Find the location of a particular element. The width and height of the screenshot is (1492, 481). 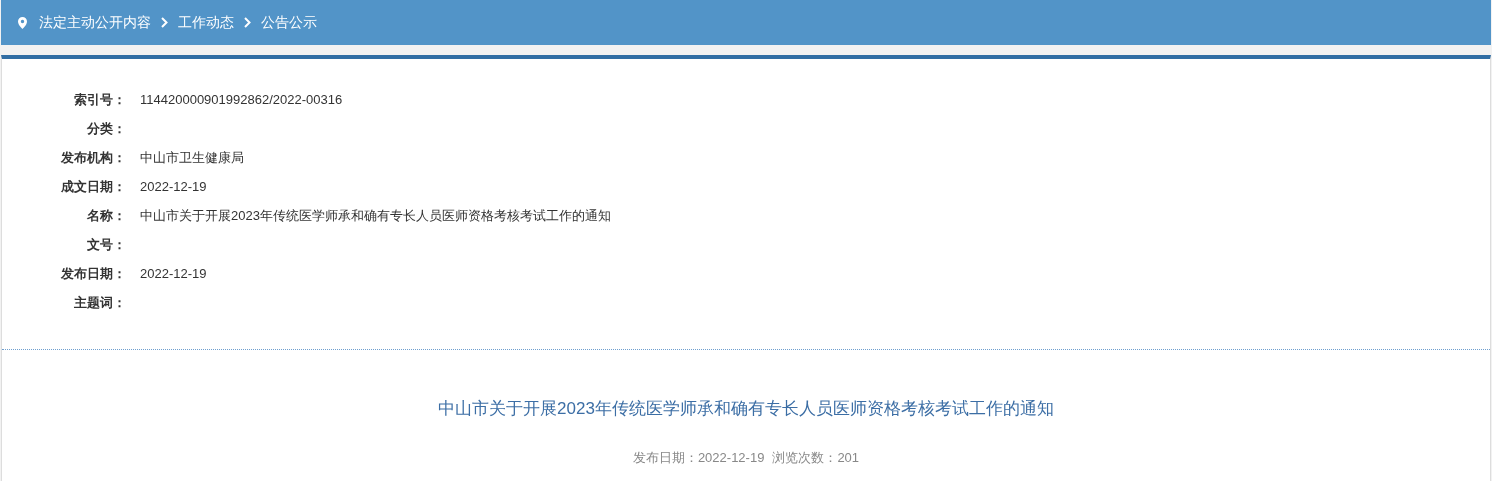

field-label: 文号： is located at coordinates (106, 244).